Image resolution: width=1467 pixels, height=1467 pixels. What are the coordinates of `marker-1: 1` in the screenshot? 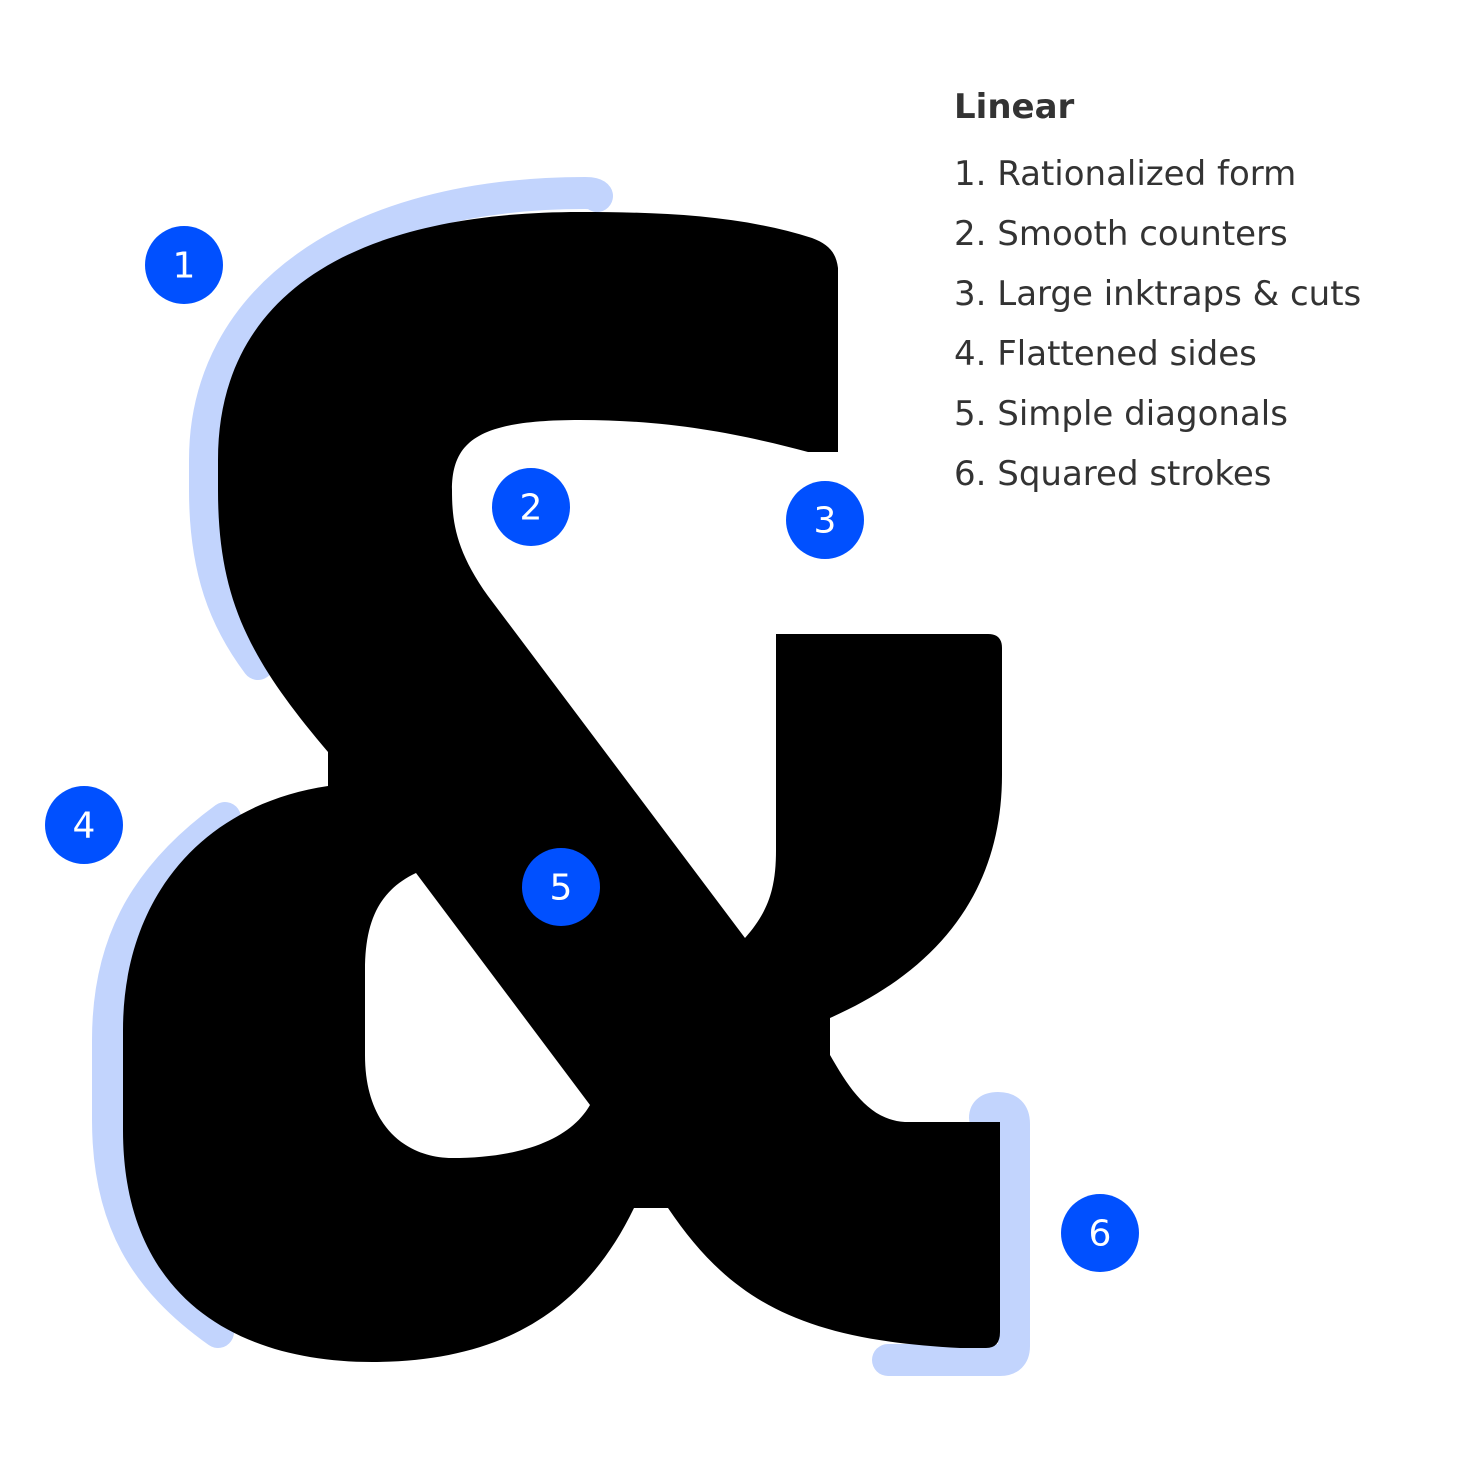 It's located at (184, 265).